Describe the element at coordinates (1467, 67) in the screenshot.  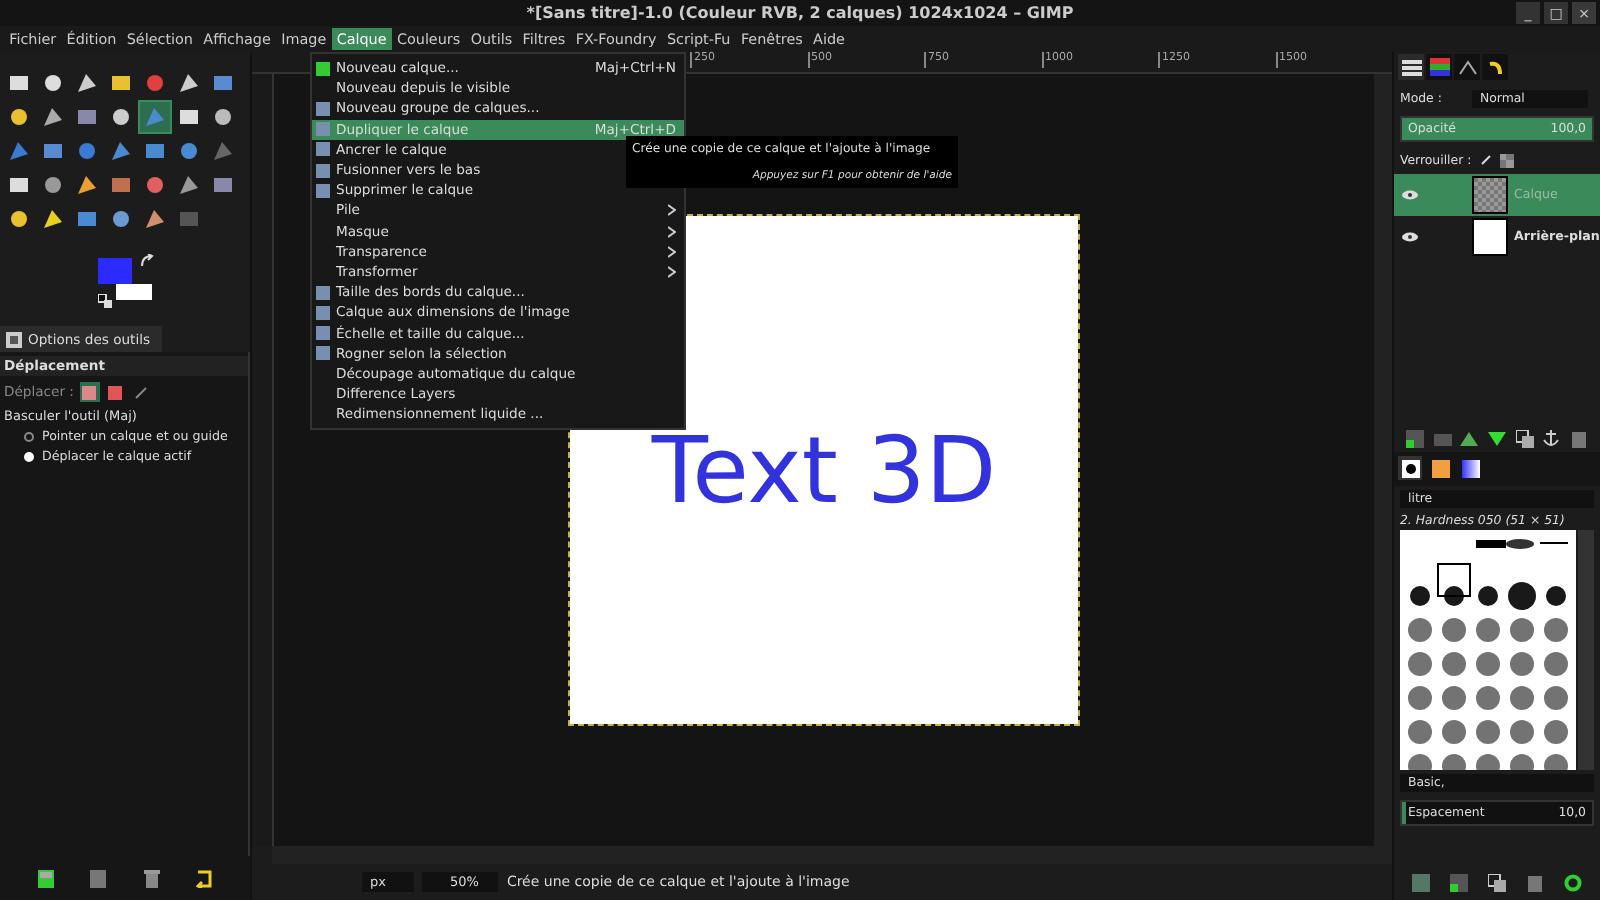
I see `paths-tab` at that location.